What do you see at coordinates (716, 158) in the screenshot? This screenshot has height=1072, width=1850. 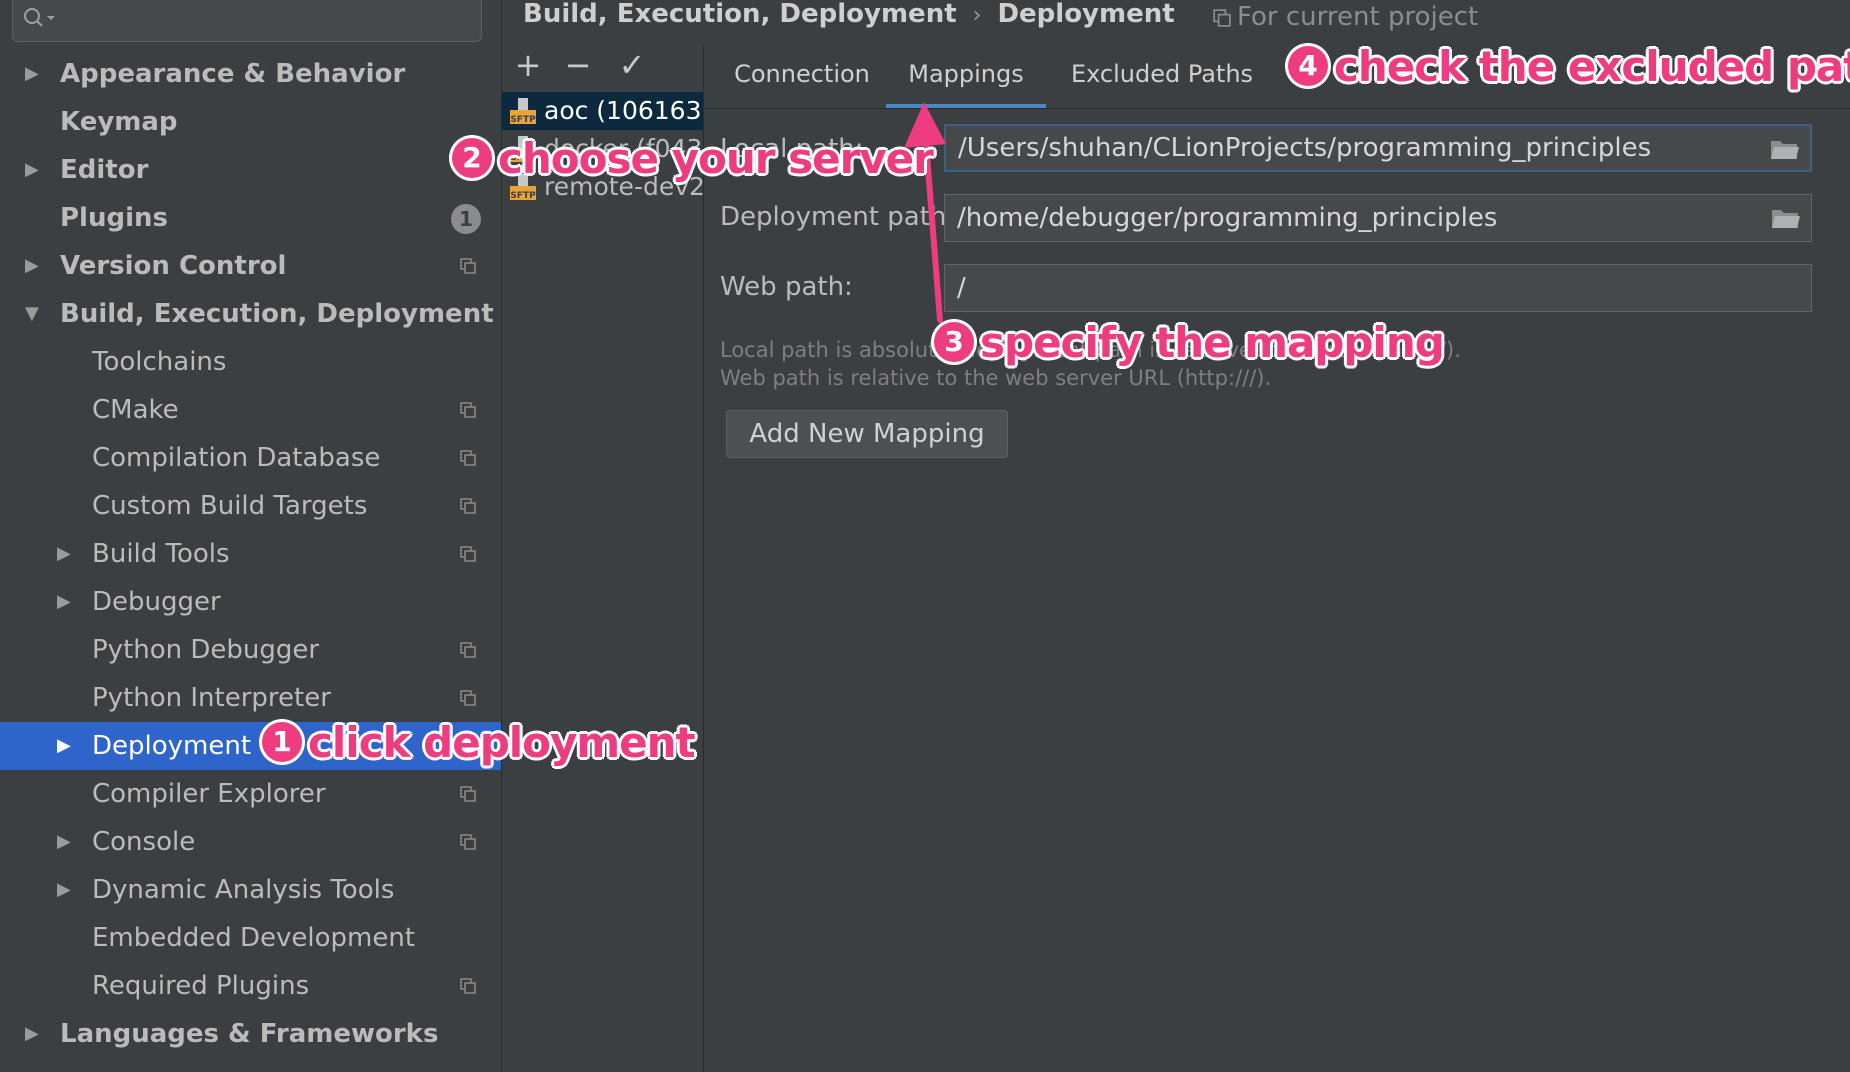 I see `annotation-text: choose your server` at bounding box center [716, 158].